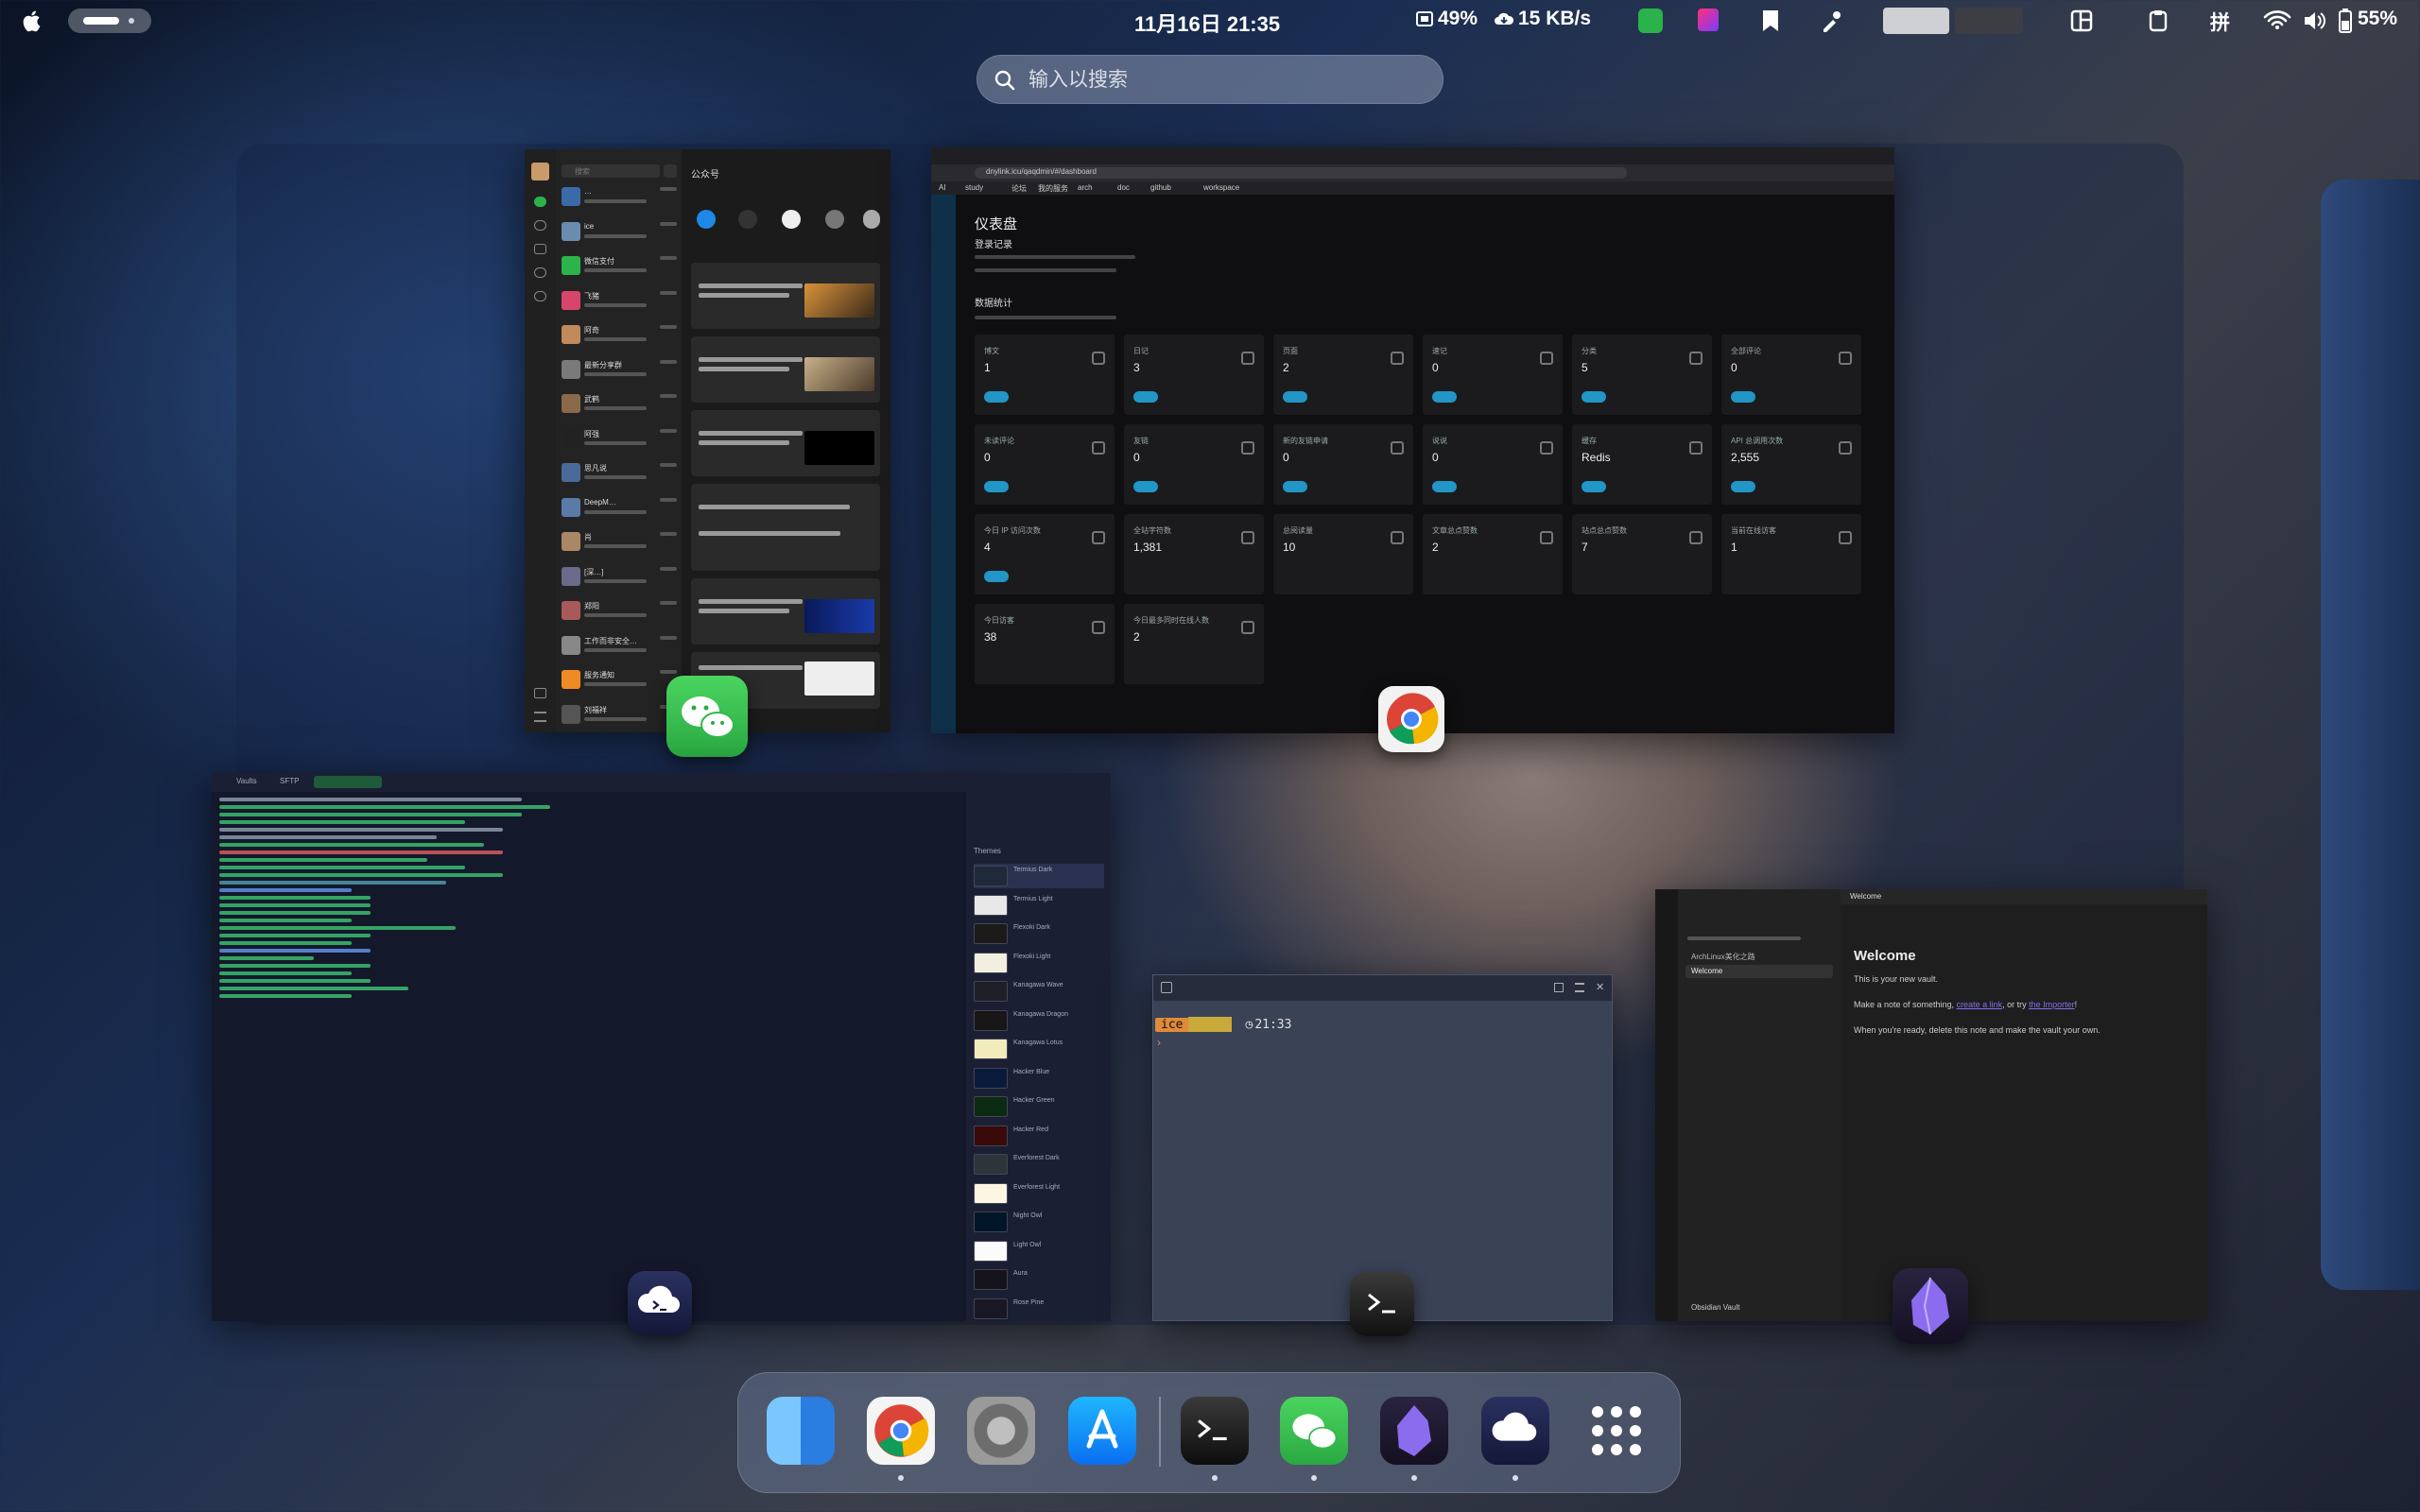  Describe the element at coordinates (1039, 1136) in the screenshot. I see `theme-item: Hacker Red` at that location.